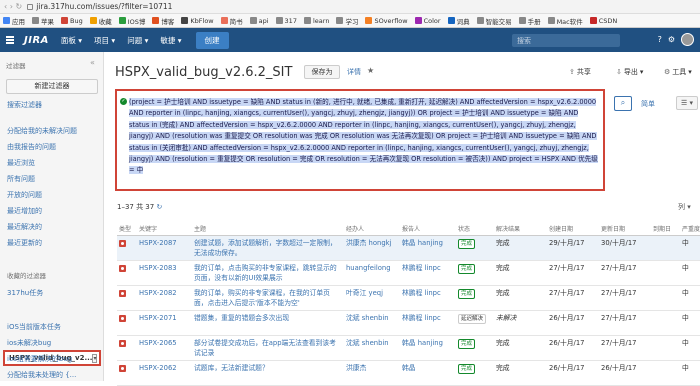 Image resolution: width=700 pixels, height=386 pixels. What do you see at coordinates (427, 21) in the screenshot?
I see `bookmark-item: Color` at bounding box center [427, 21].